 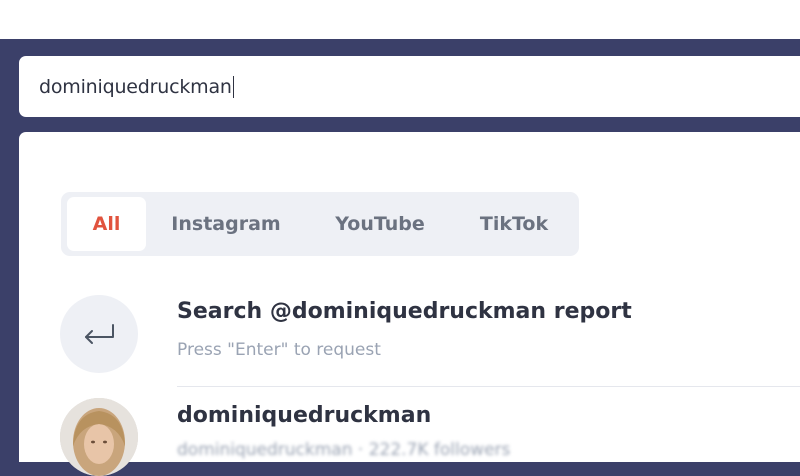 What do you see at coordinates (344, 450) in the screenshot?
I see `profile-meta: dominiquedruckman · 222.7K followers` at bounding box center [344, 450].